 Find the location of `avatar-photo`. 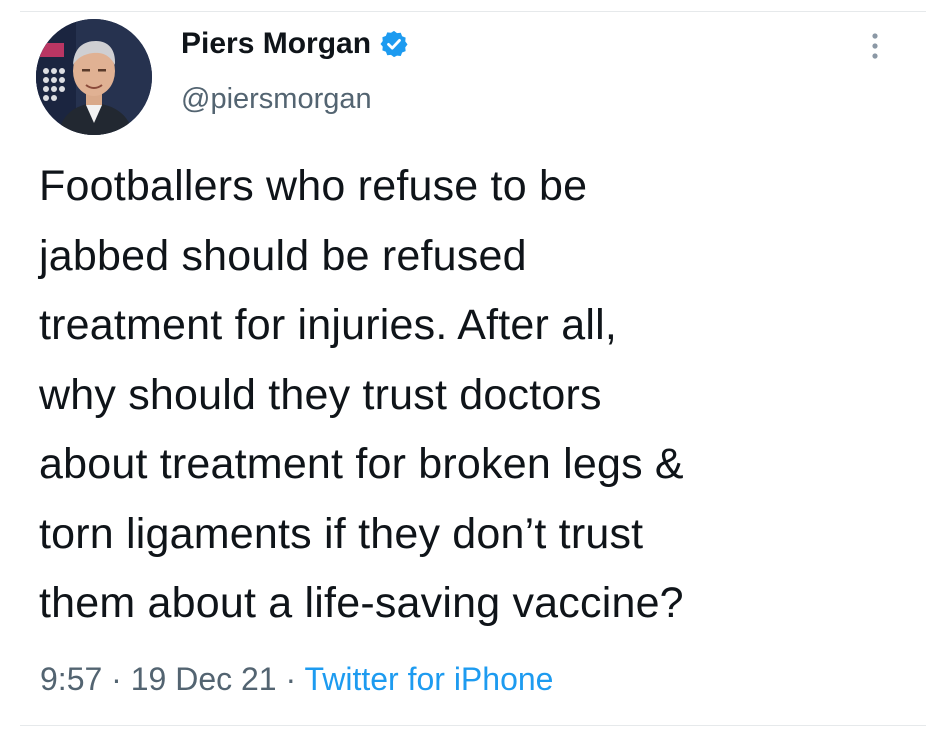

avatar-photo is located at coordinates (94, 77).